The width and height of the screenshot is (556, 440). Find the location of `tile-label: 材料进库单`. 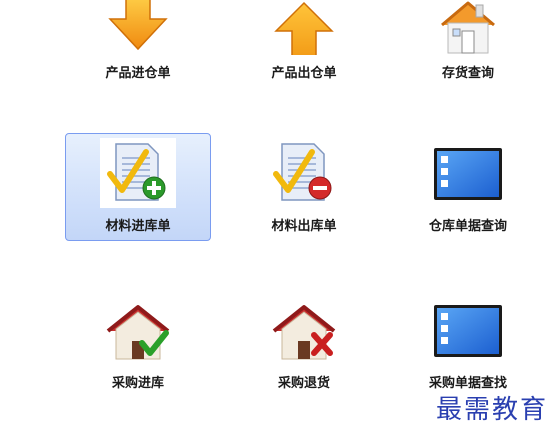

tile-label: 材料进库单 is located at coordinates (138, 226).